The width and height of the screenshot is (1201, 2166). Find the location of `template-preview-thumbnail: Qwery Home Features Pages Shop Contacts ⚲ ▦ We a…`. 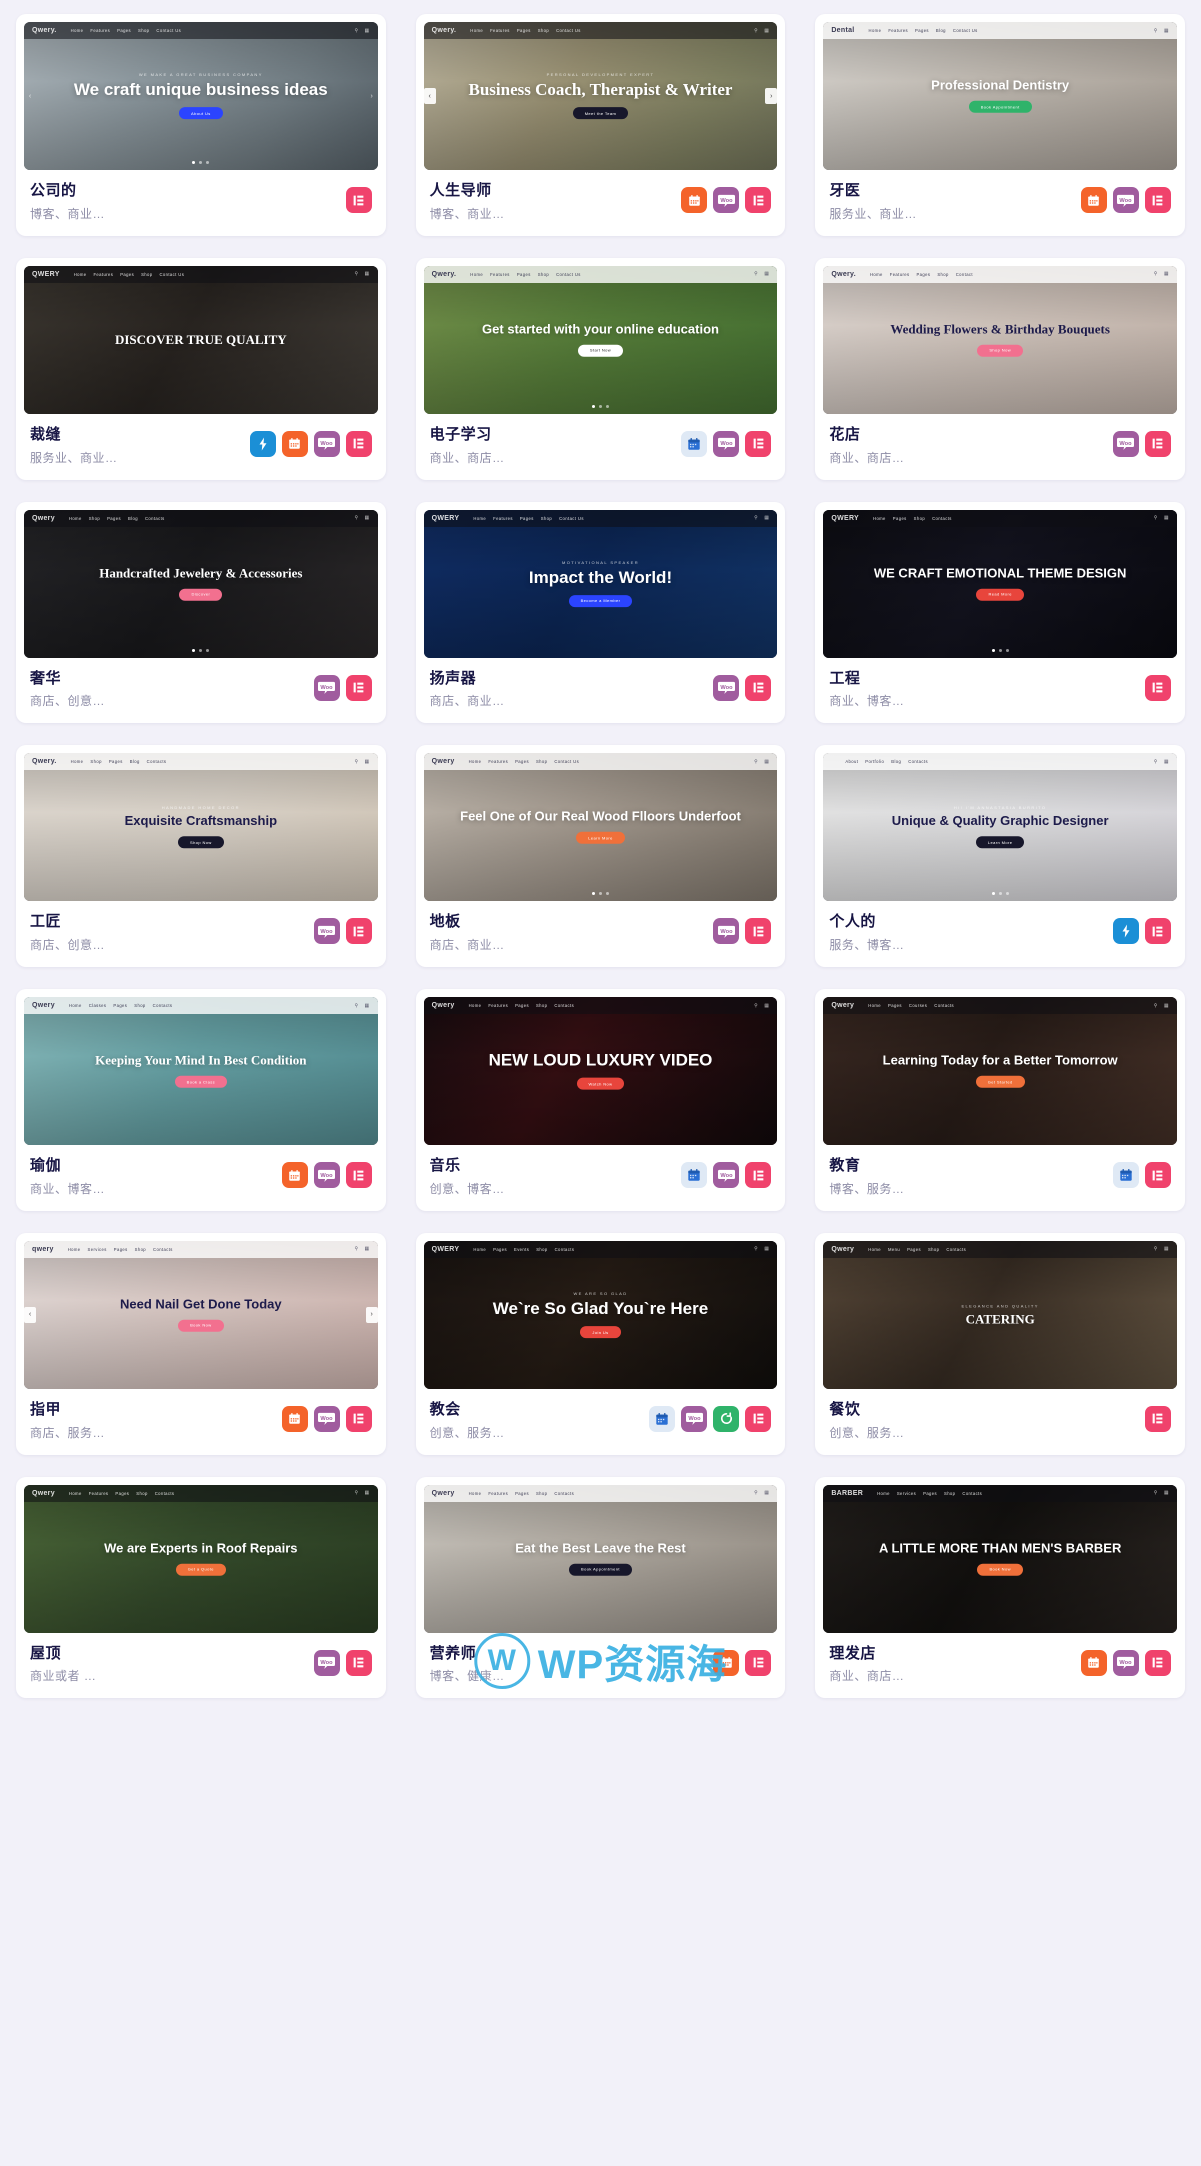

template-preview-thumbnail: Qwery Home Features Pages Shop Contacts ⚲ ▦ We a… is located at coordinates (201, 1558).